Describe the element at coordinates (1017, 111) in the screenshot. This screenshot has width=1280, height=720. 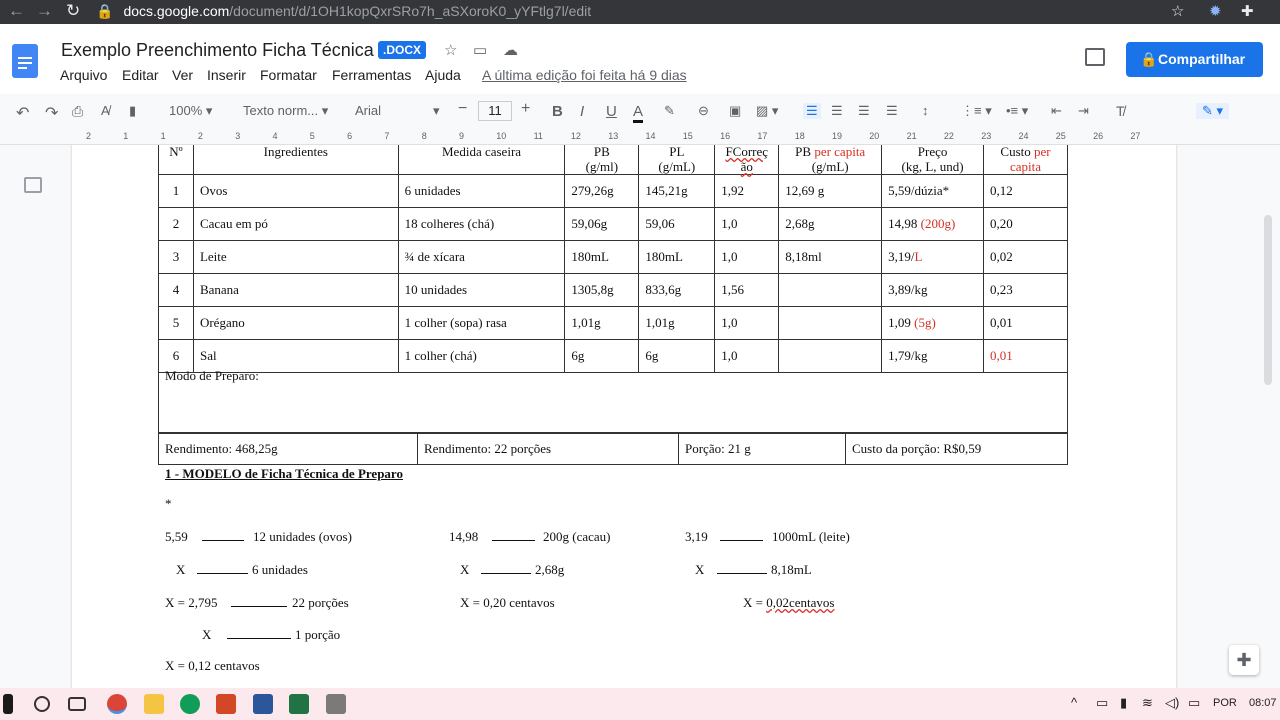
I see `bulleted-list-icon: •≡ ▾` at that location.